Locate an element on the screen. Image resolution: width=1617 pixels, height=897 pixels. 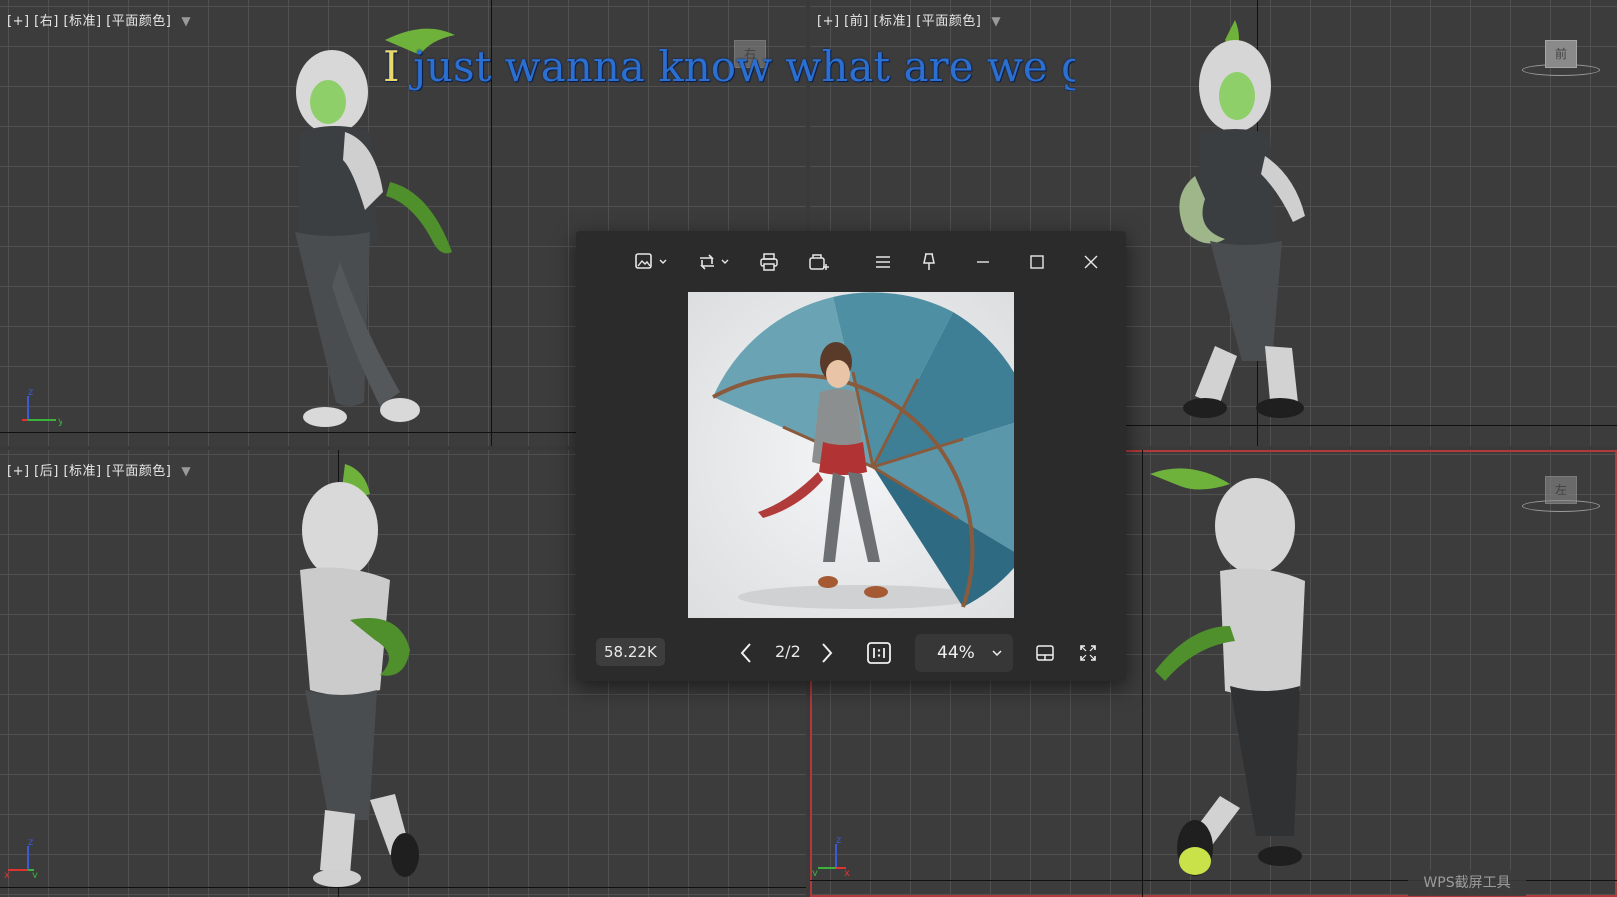
axis-gizmo: z y x is located at coordinates (831, 855).